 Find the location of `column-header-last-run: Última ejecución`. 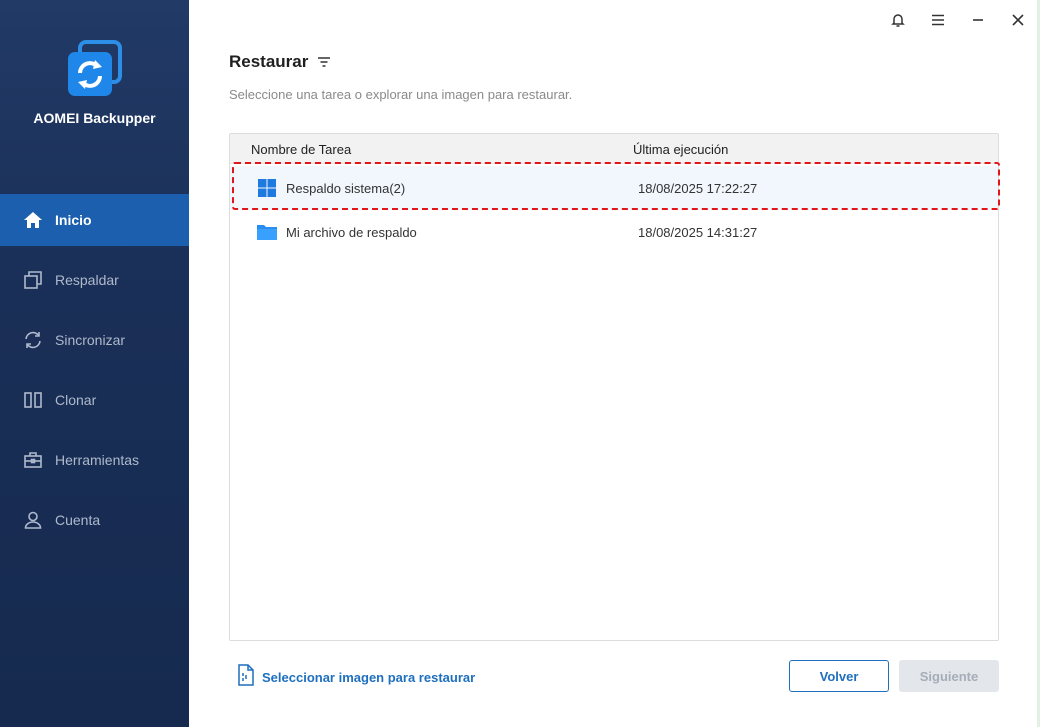

column-header-last-run: Última ejecución is located at coordinates (680, 149).